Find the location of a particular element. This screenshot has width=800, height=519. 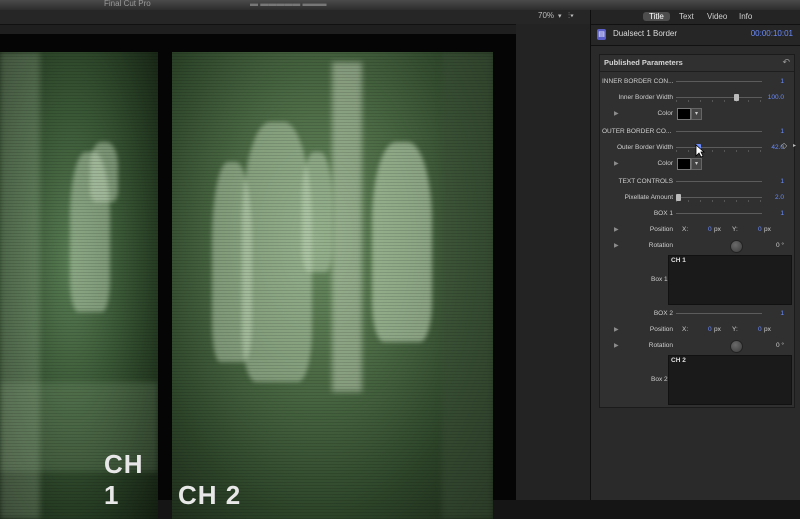

generator-icon: ▤ is located at coordinates (601, 34).